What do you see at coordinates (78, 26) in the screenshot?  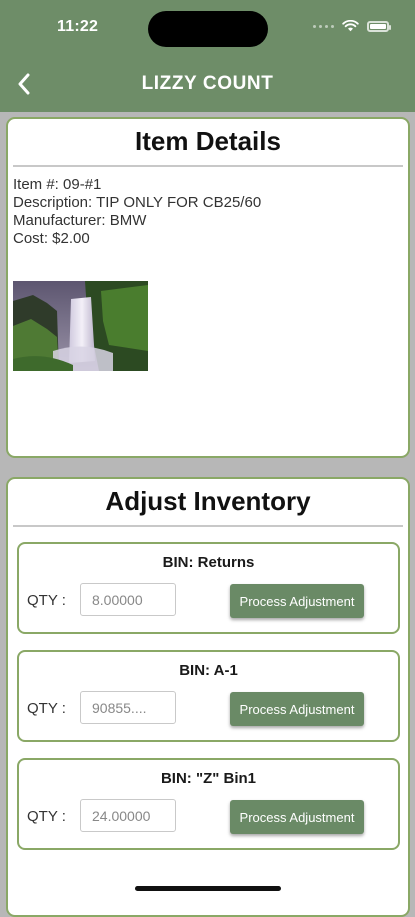 I see `status-time: 11:22` at bounding box center [78, 26].